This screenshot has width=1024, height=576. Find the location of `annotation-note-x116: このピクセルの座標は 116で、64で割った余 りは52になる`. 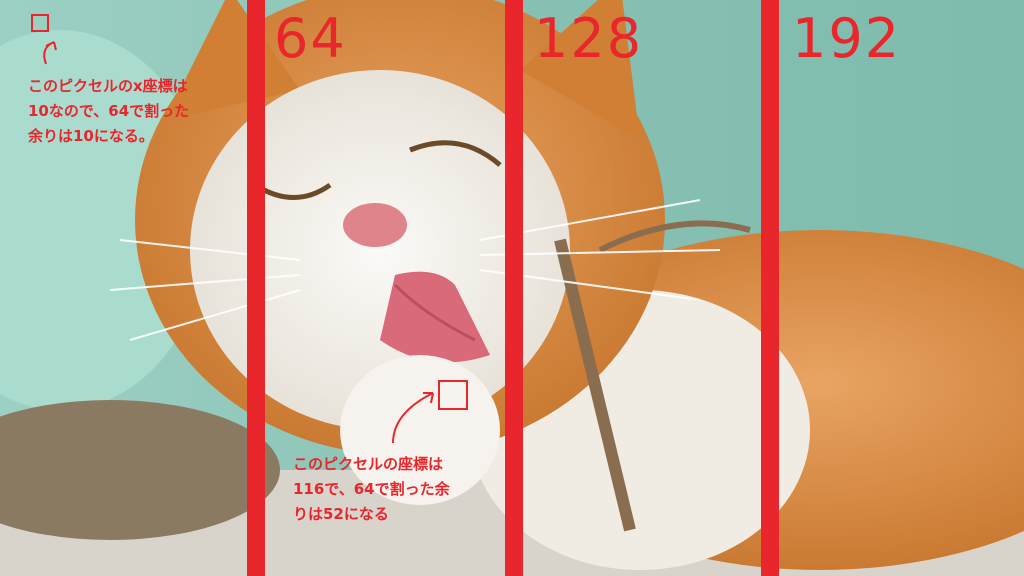

annotation-note-x116: このピクセルの座標は 116で、64で割った余 りは52になる is located at coordinates (371, 489).